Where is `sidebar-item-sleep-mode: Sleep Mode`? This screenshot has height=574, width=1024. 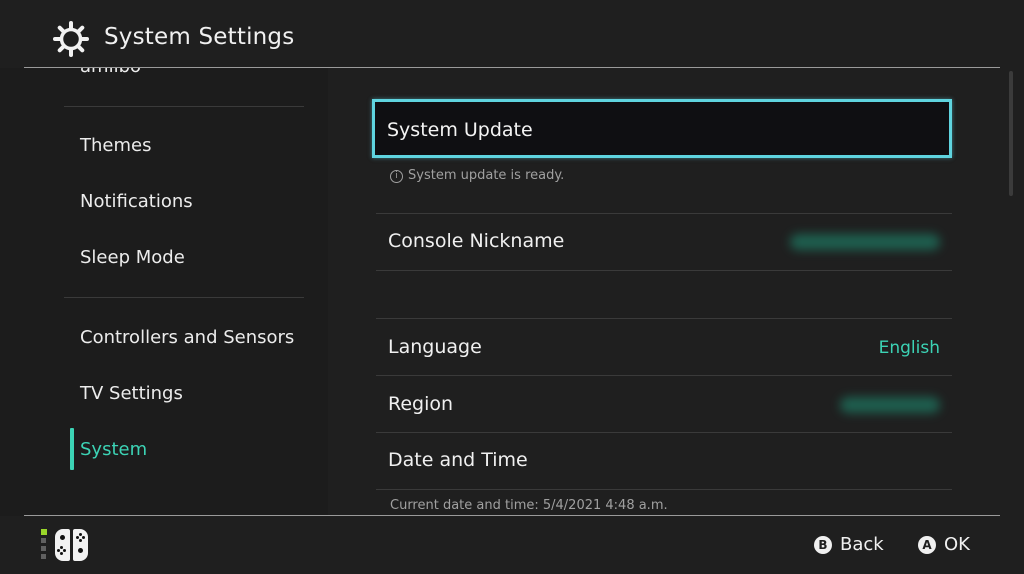 sidebar-item-sleep-mode: Sleep Mode is located at coordinates (132, 257).